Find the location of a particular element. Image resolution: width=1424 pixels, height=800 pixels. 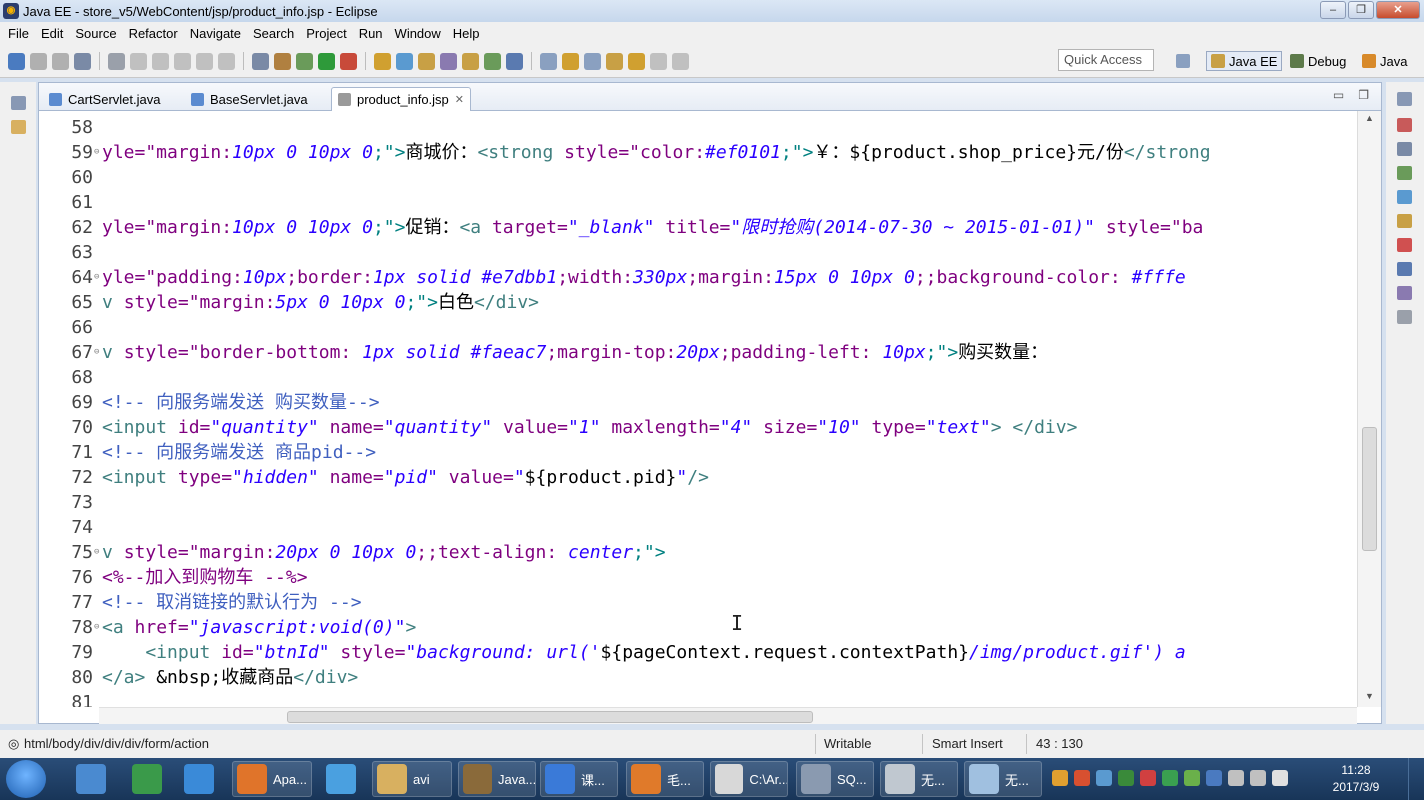

code-line: 66 is located at coordinates (698, 327).